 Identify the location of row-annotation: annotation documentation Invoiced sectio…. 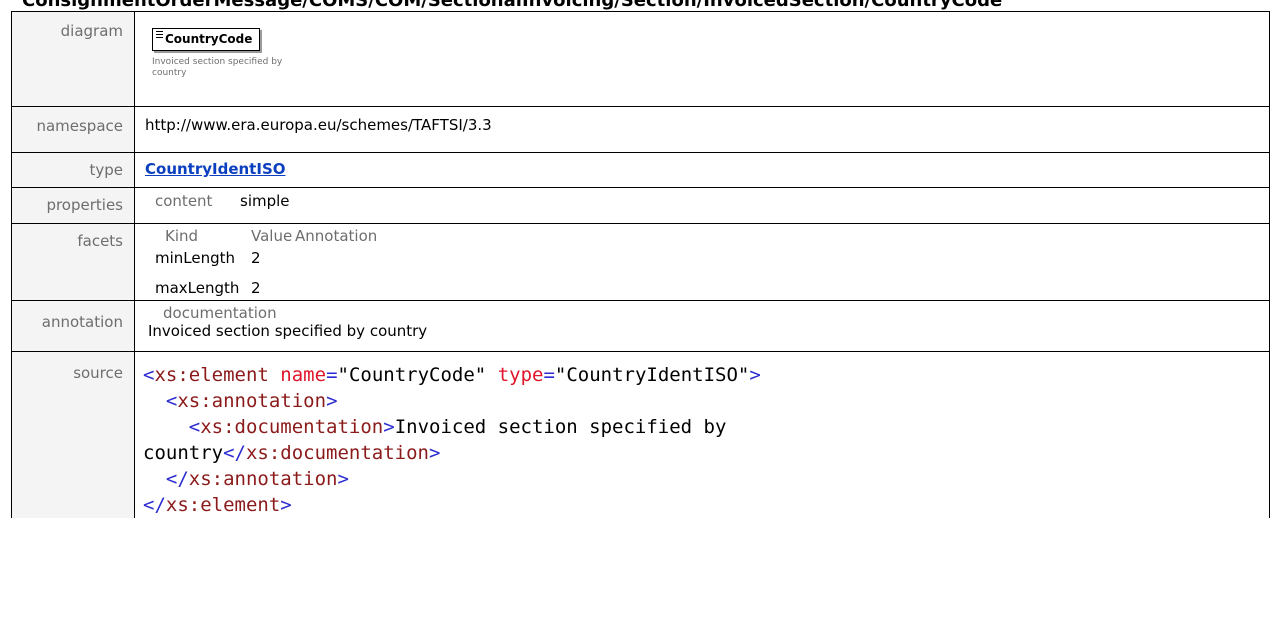
(640, 326).